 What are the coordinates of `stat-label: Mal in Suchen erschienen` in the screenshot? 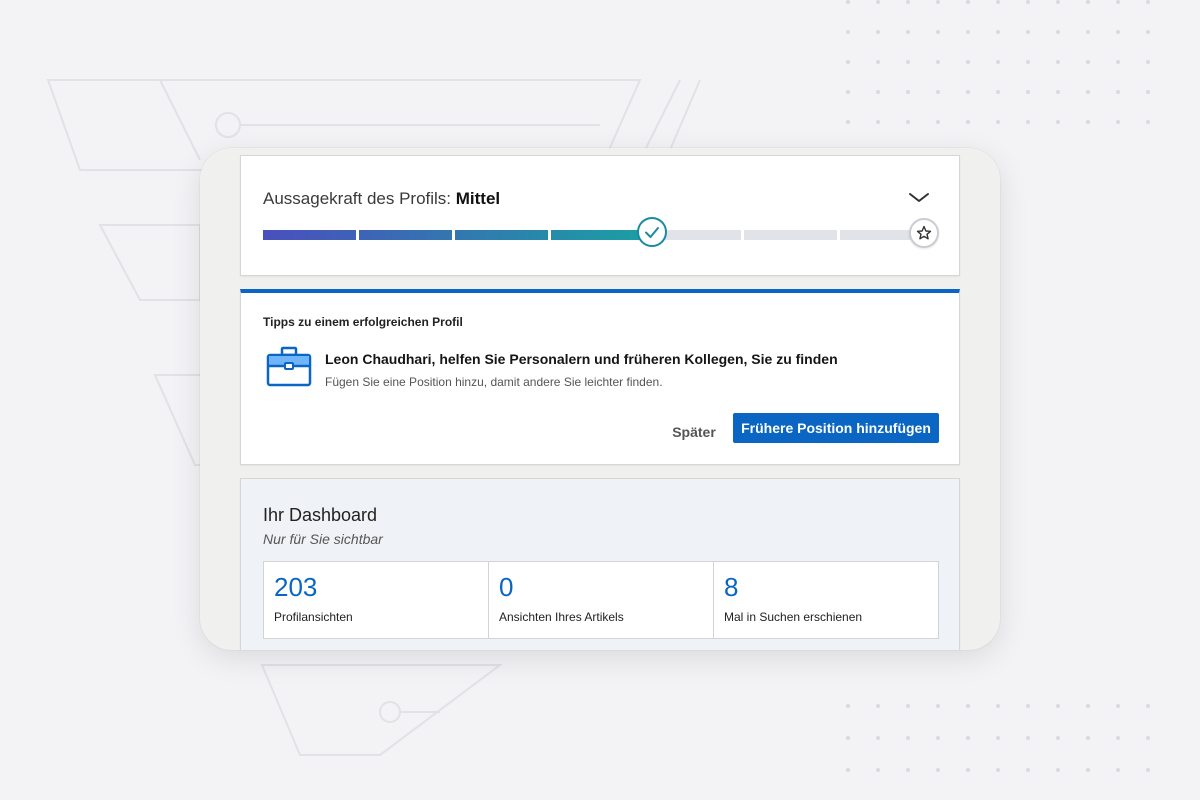 It's located at (793, 617).